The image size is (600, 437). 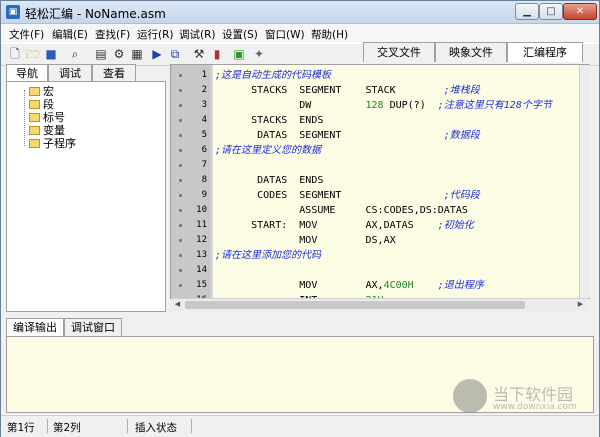 What do you see at coordinates (268, 150) in the screenshot?
I see `code-text: ;请在这里定义您的数据` at bounding box center [268, 150].